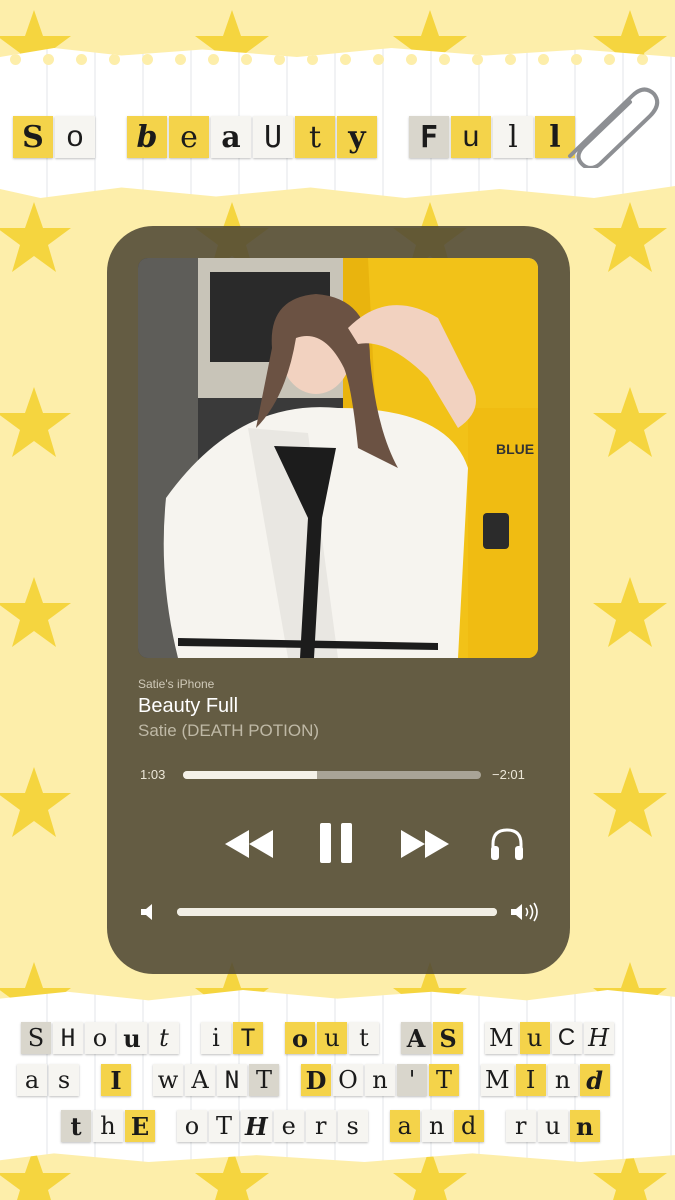 The image size is (675, 1200). I want to click on lyric-line: a s Iw A N T D On ' T M In d, so click(313, 1080).